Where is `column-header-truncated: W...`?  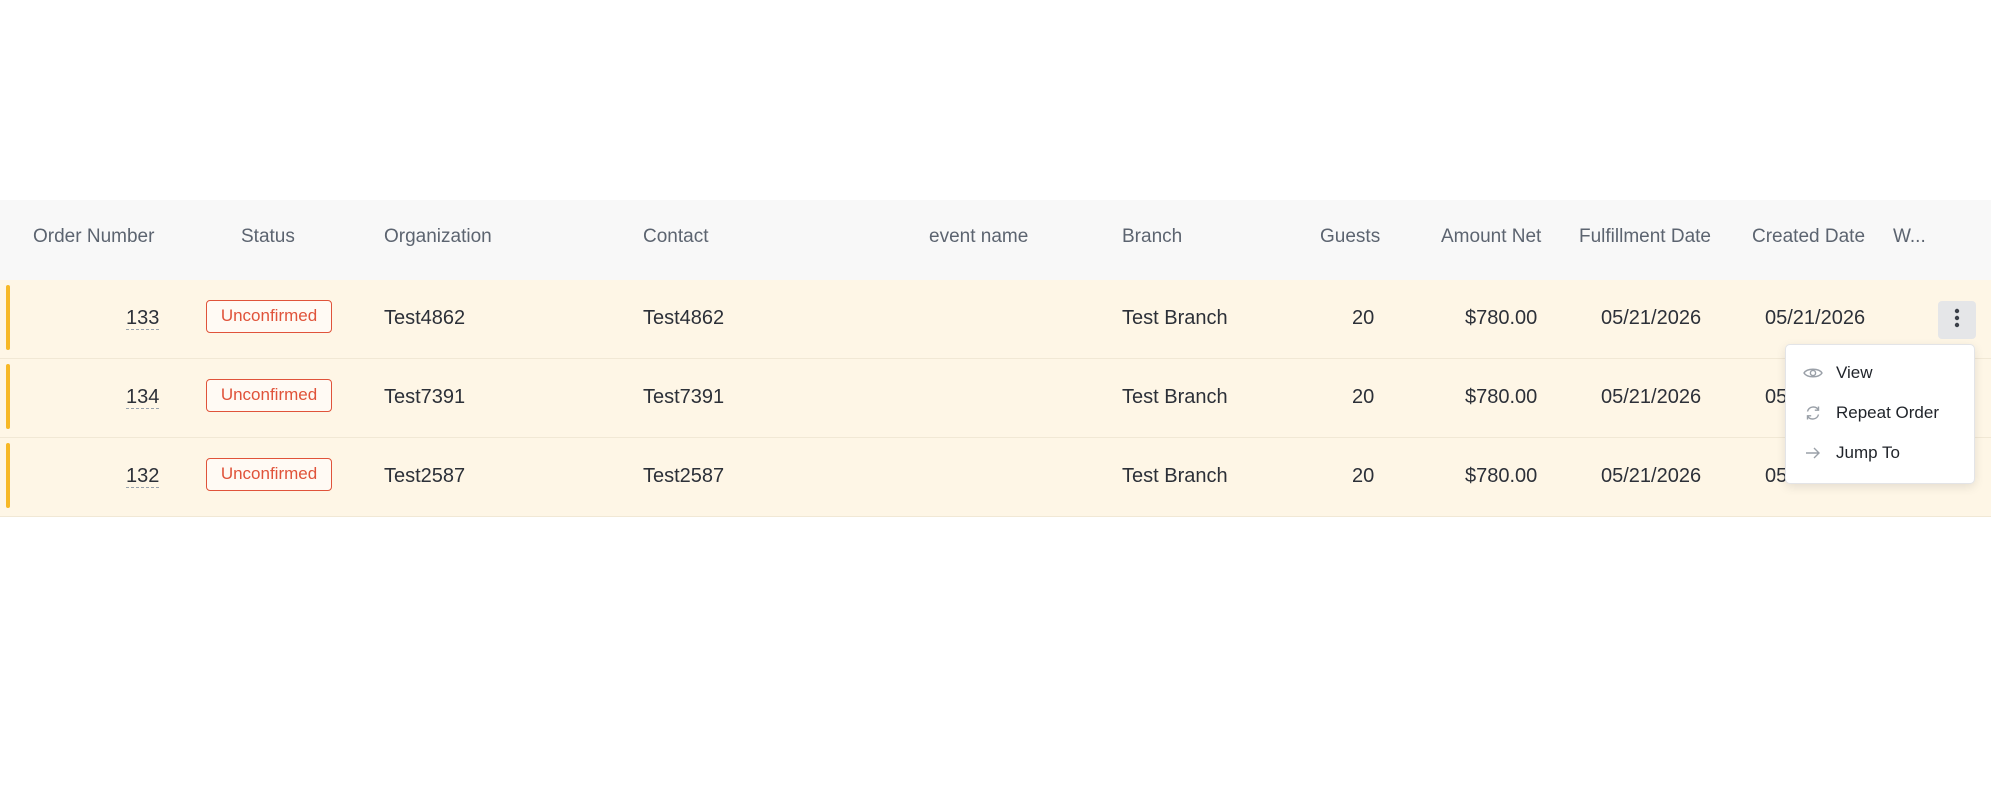
column-header-truncated: W... is located at coordinates (1909, 240).